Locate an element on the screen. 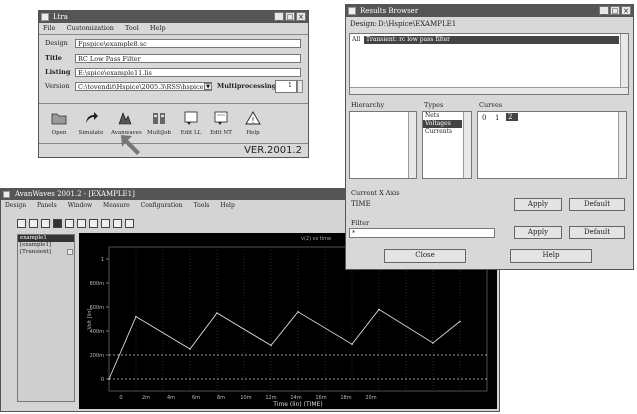 This screenshot has width=637, height=414. title-label: Title is located at coordinates (53, 58).